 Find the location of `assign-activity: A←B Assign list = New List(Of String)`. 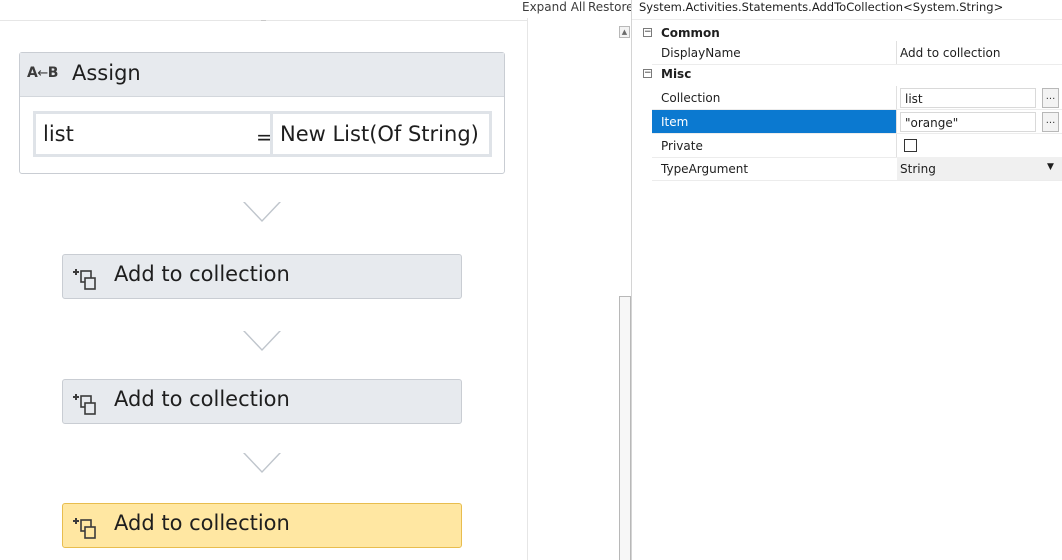

assign-activity: A←B Assign list = New List(Of String) is located at coordinates (262, 113).